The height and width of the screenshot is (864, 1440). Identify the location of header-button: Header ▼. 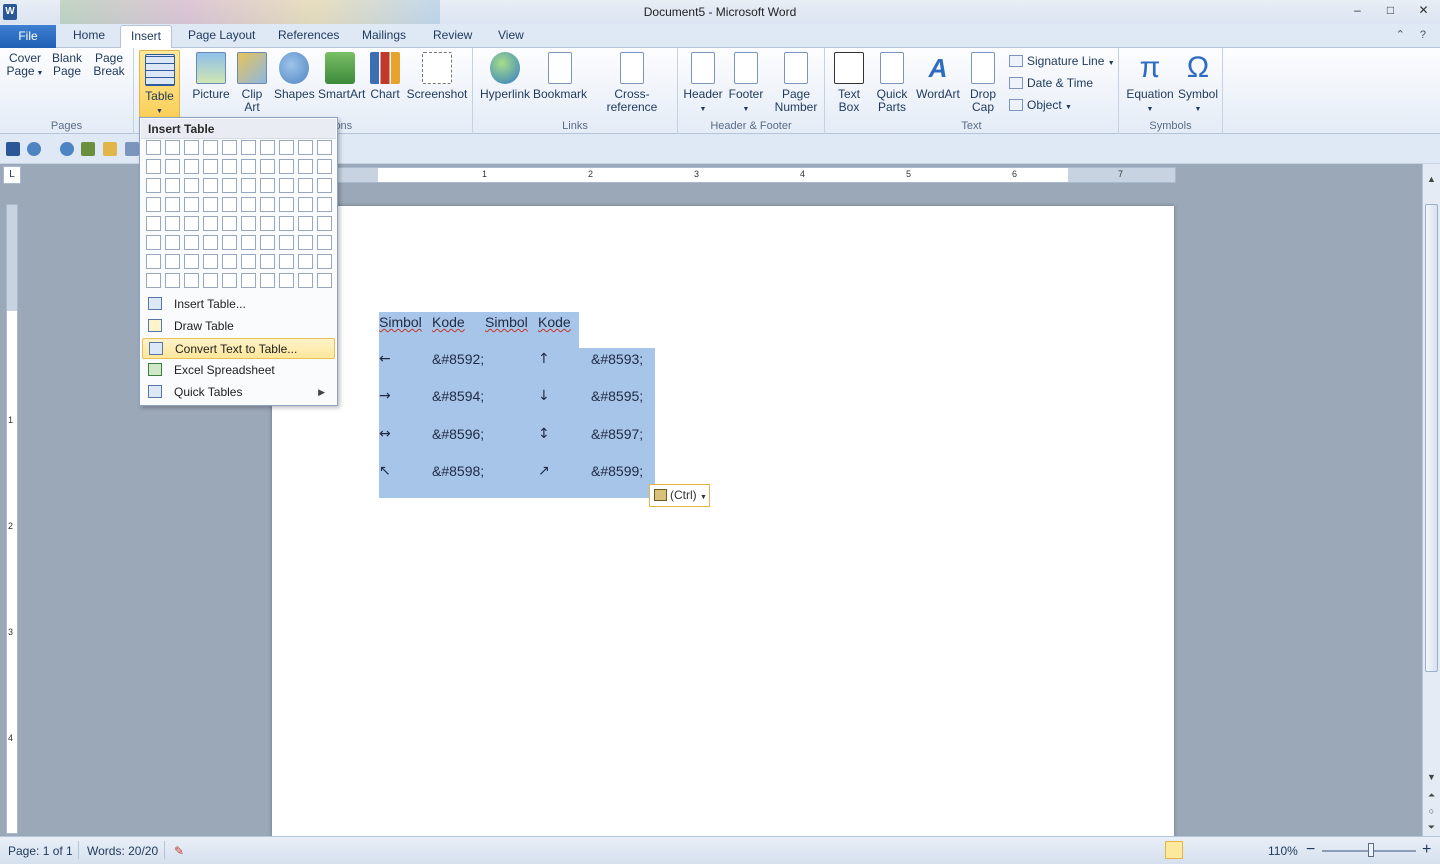
(703, 84).